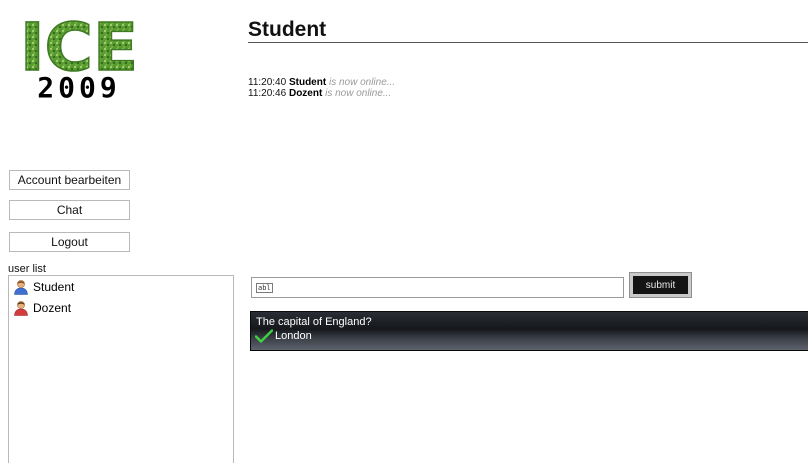 Image resolution: width=808 pixels, height=463 pixels. I want to click on logo-year-text: 2009, so click(78, 84).